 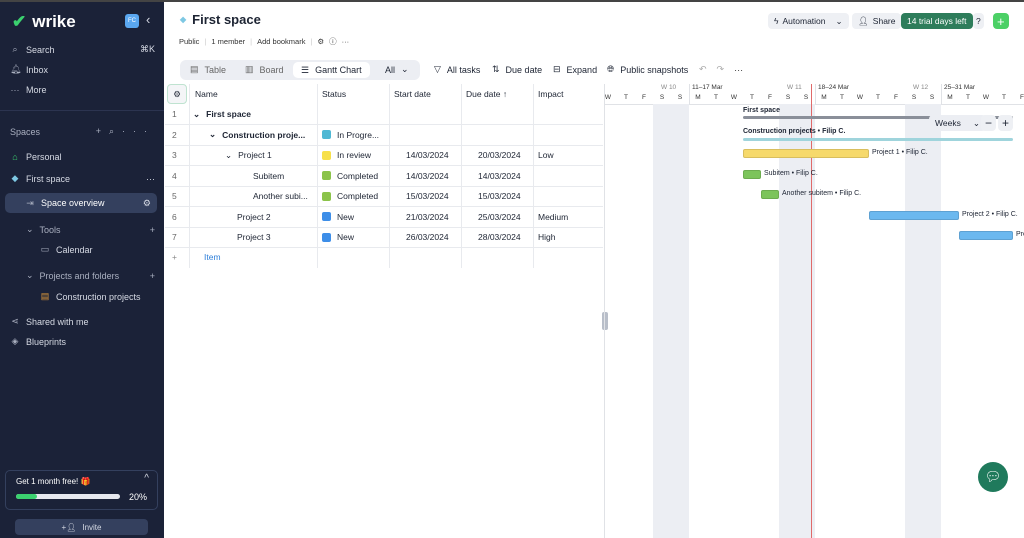 What do you see at coordinates (189, 41) in the screenshot?
I see `public-link: Public` at bounding box center [189, 41].